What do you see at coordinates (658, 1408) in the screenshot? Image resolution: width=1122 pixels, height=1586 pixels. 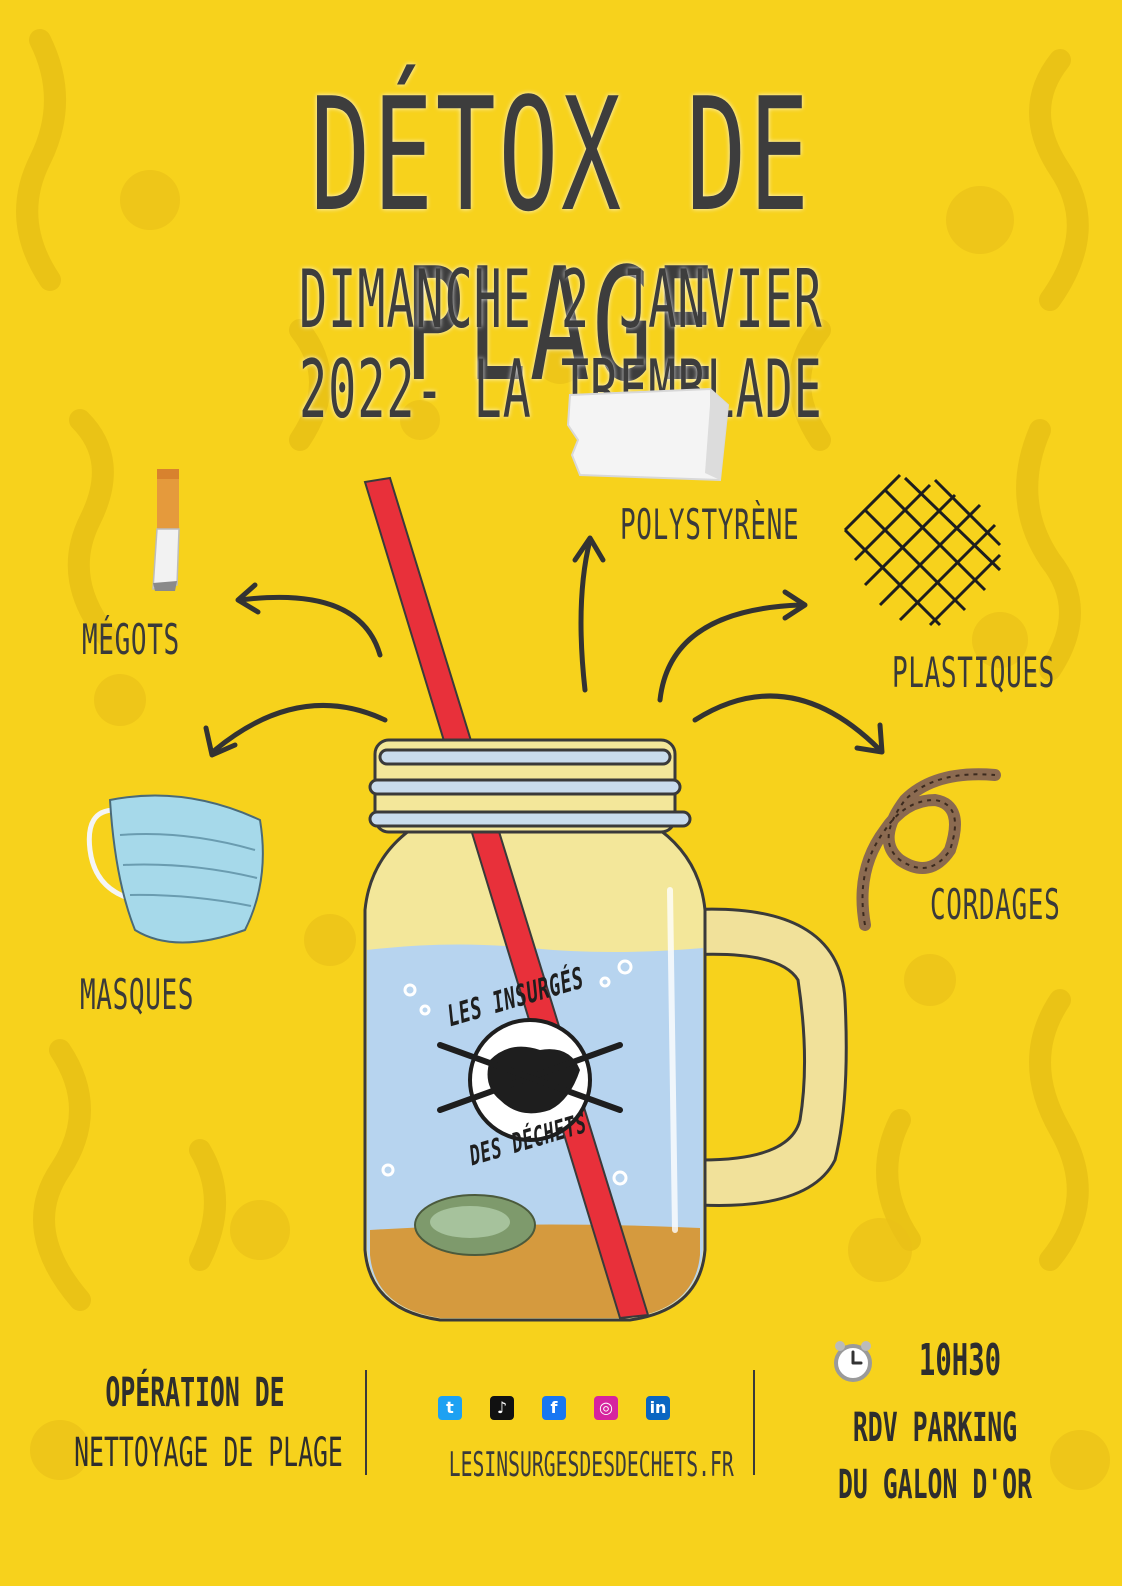 I see `linkedin-icon: in` at bounding box center [658, 1408].